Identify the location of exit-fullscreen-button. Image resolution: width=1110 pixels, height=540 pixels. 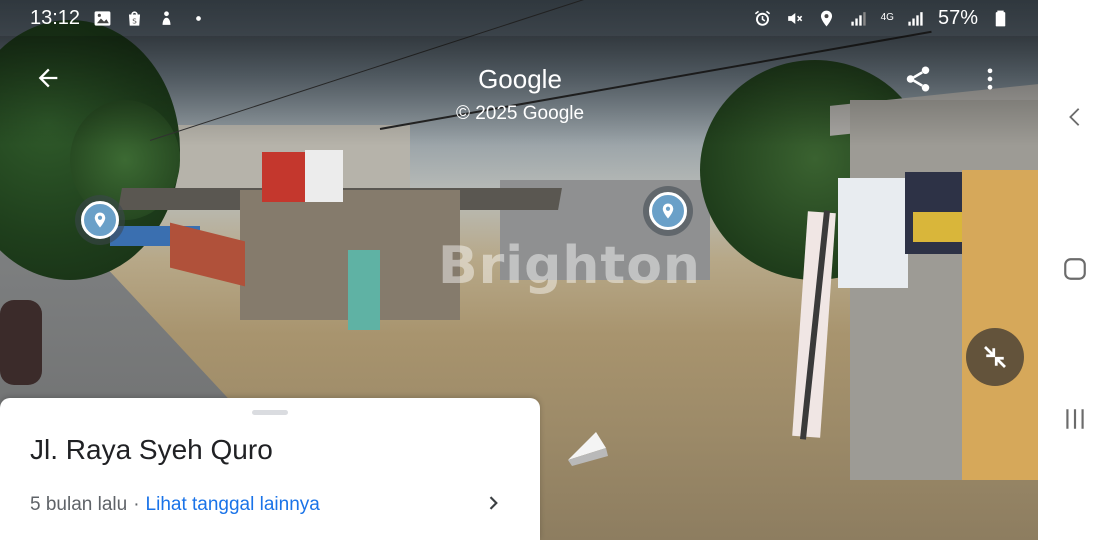
(995, 357).